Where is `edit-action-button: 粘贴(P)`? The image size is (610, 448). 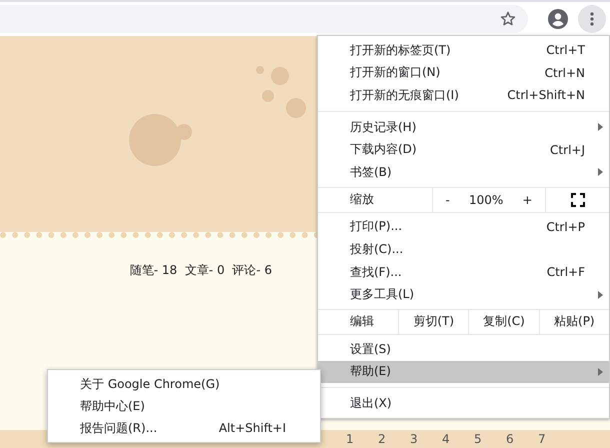 edit-action-button: 粘贴(P) is located at coordinates (573, 322).